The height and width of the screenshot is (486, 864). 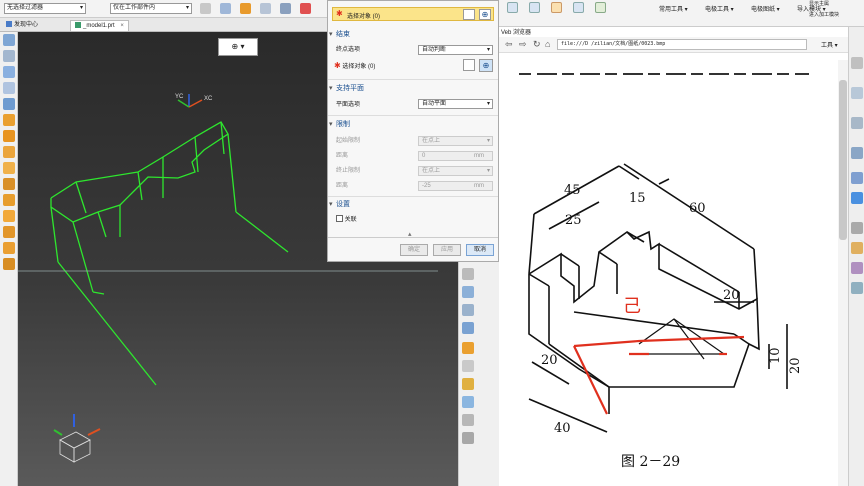 I want to click on common-tools-menu: 常用工具 ▾, so click(x=673, y=8).